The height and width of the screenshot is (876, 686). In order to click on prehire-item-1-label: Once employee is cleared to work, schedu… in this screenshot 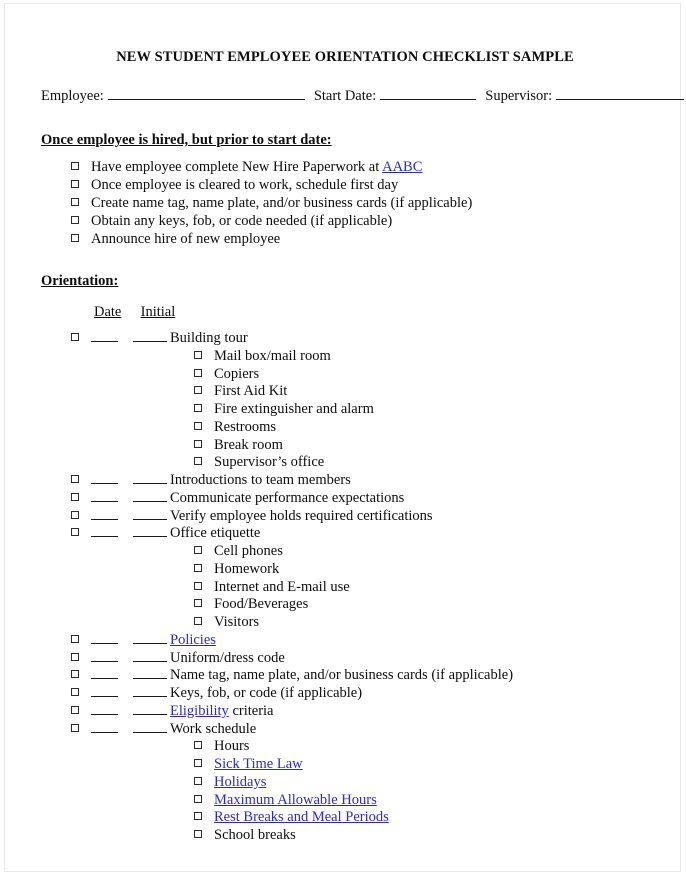, I will do `click(244, 185)`.